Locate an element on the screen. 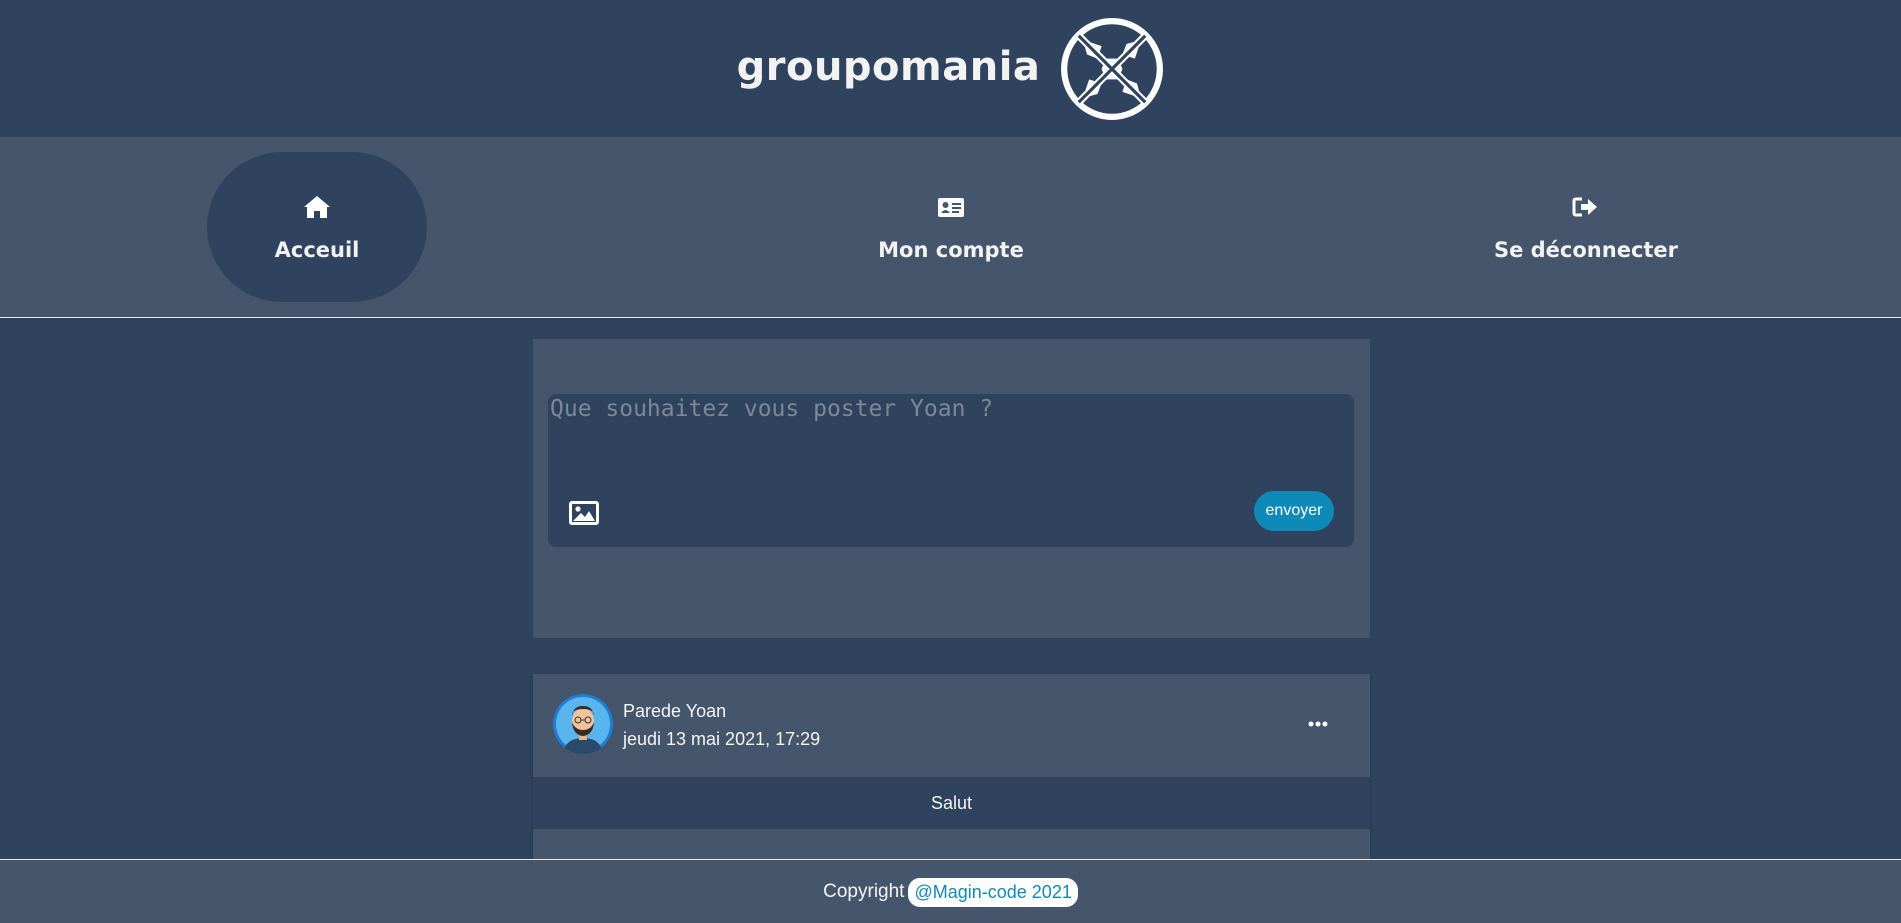 This screenshot has height=923, width=1901. nav-item-logout: Se déconnecter is located at coordinates (1586, 227).